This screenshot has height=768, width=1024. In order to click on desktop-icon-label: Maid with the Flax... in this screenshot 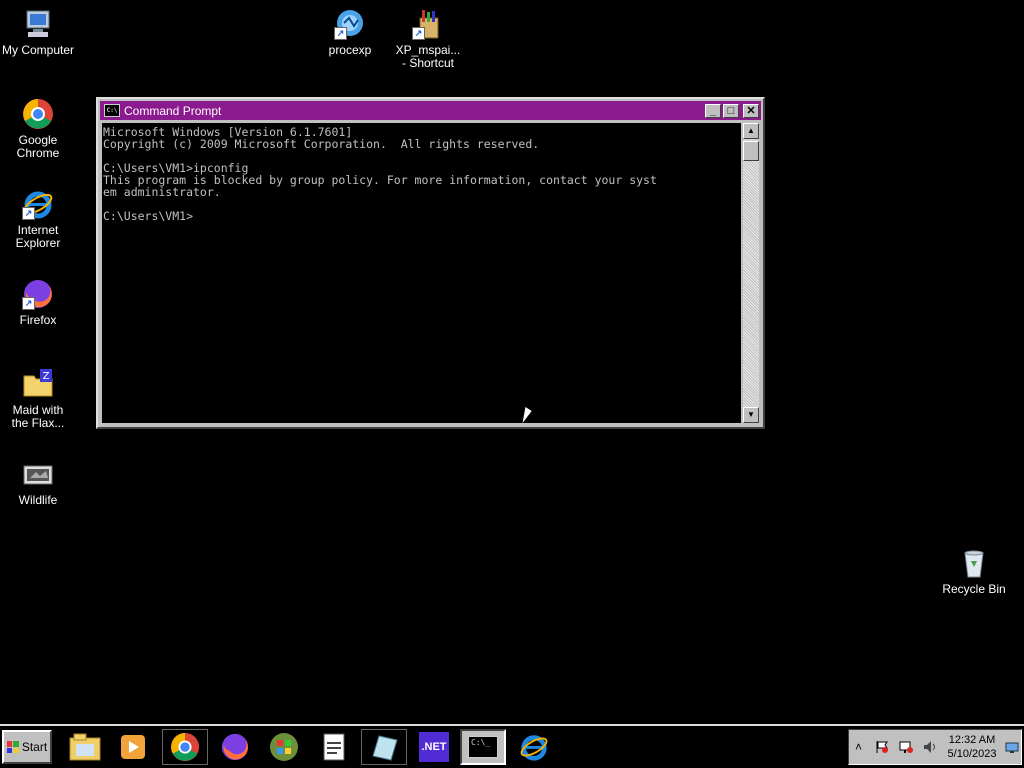, I will do `click(38, 416)`.